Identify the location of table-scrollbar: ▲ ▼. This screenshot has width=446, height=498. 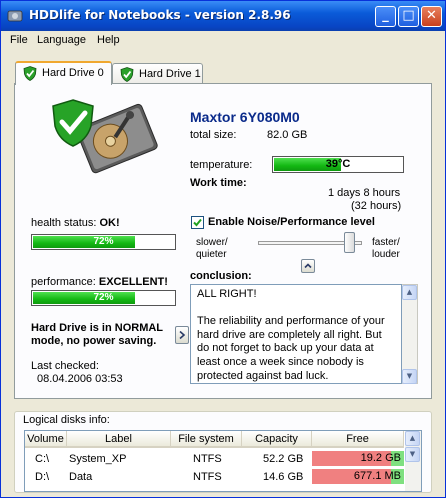
(413, 461).